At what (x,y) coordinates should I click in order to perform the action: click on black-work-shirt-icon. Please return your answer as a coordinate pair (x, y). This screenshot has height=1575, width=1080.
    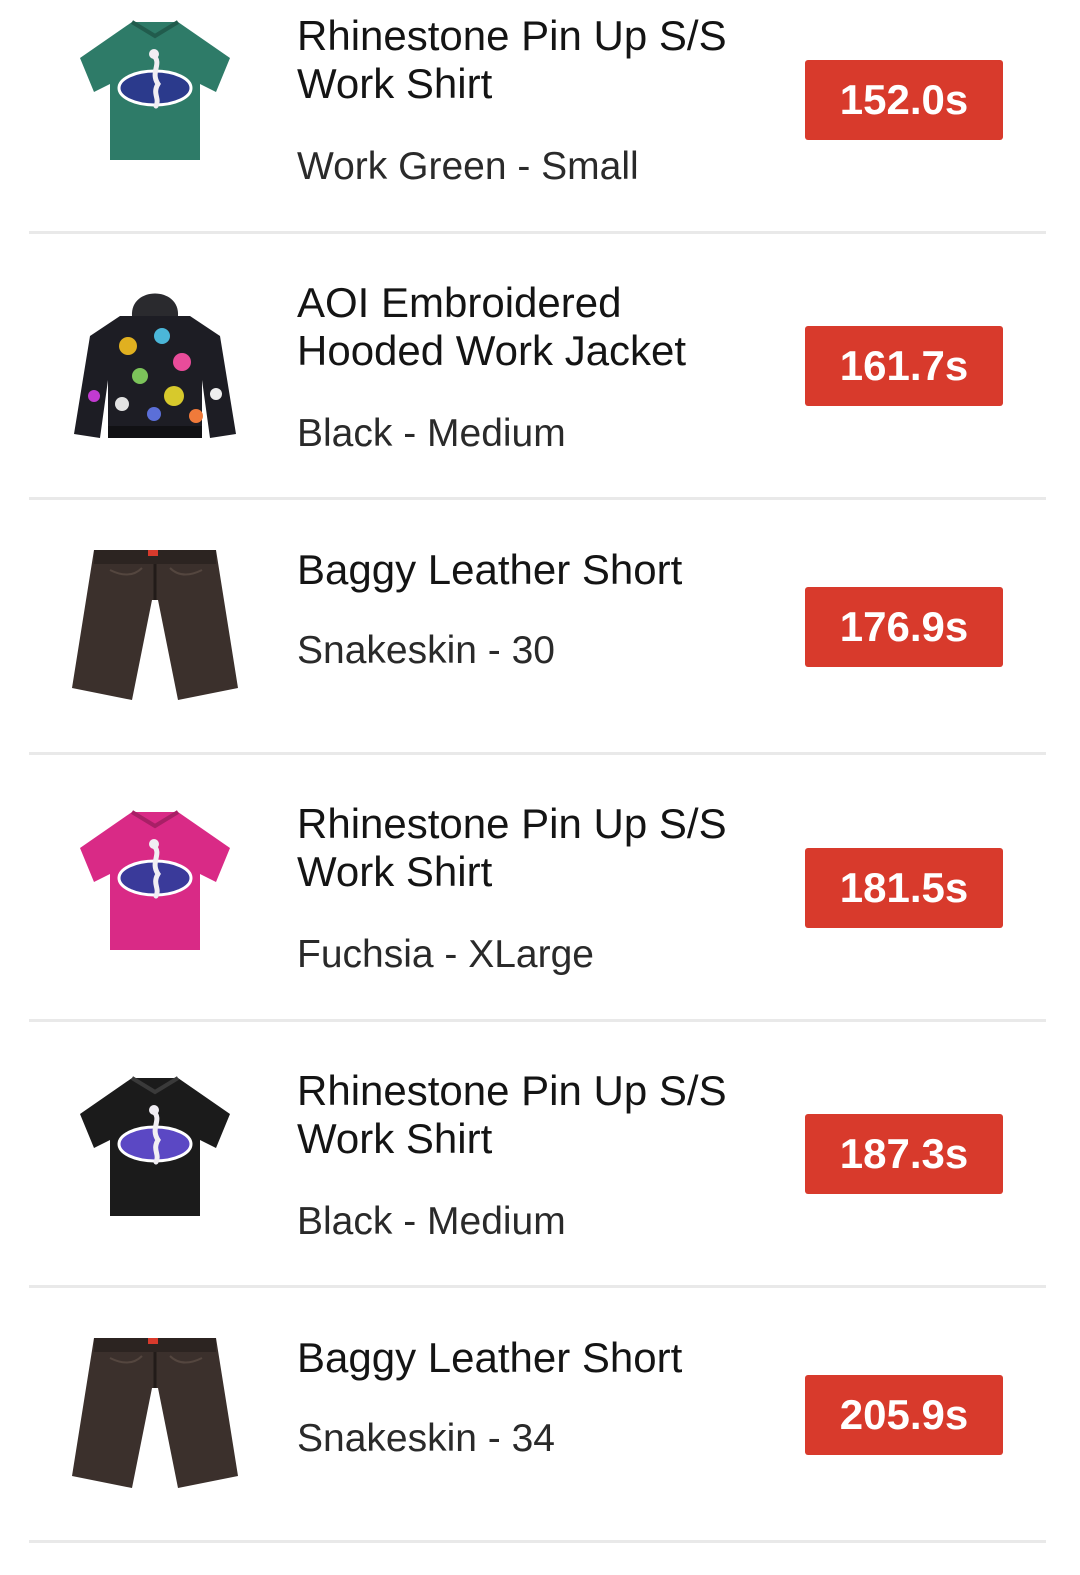
    Looking at the image, I should click on (155, 1151).